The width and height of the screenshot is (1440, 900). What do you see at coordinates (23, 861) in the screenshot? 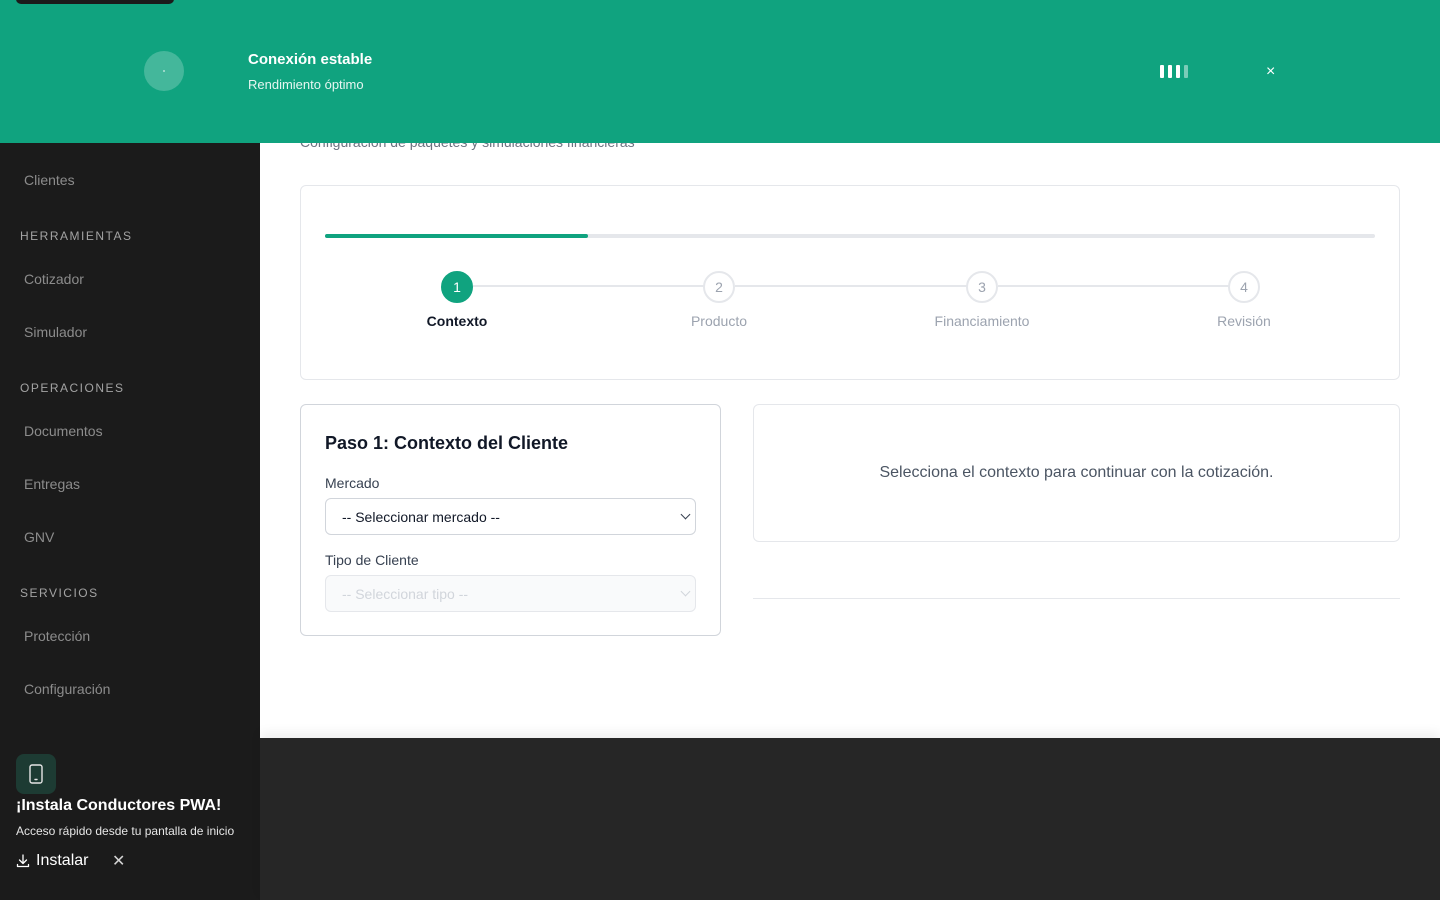
I see `download-icon` at bounding box center [23, 861].